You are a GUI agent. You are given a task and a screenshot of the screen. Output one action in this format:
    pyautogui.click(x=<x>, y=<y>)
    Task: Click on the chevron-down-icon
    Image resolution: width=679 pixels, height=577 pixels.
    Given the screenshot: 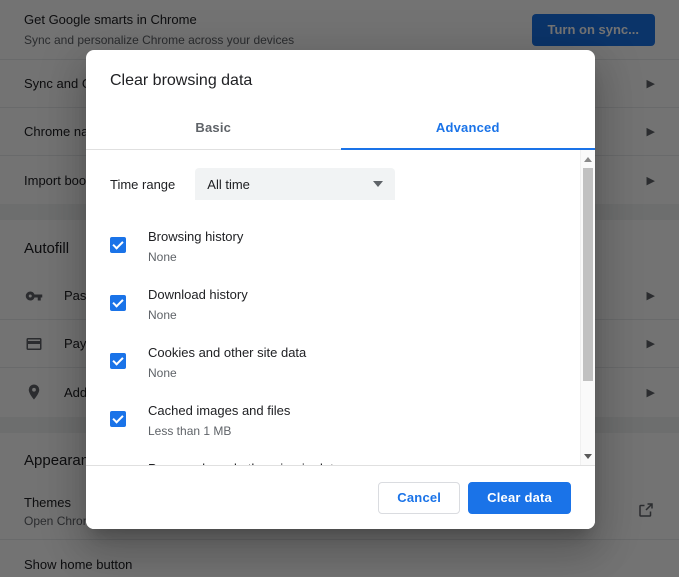 What is the action you would take?
    pyautogui.click(x=378, y=184)
    